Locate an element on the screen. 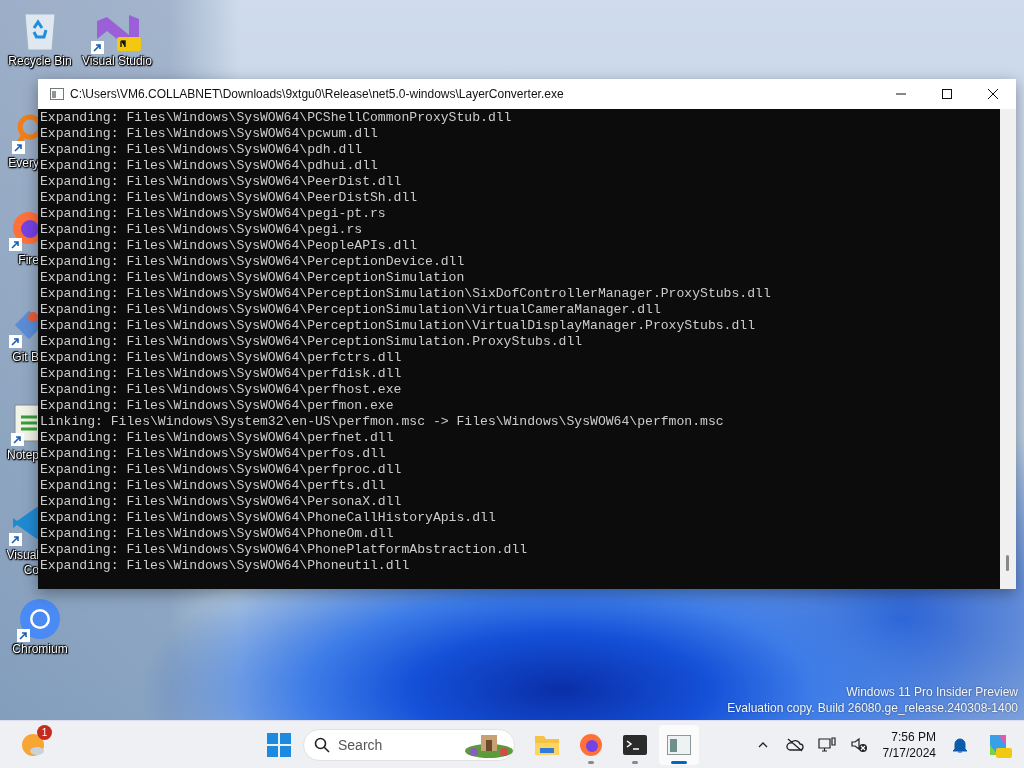 The width and height of the screenshot is (1024, 768). desktop-icon-label: Fire is located at coordinates (28, 260).